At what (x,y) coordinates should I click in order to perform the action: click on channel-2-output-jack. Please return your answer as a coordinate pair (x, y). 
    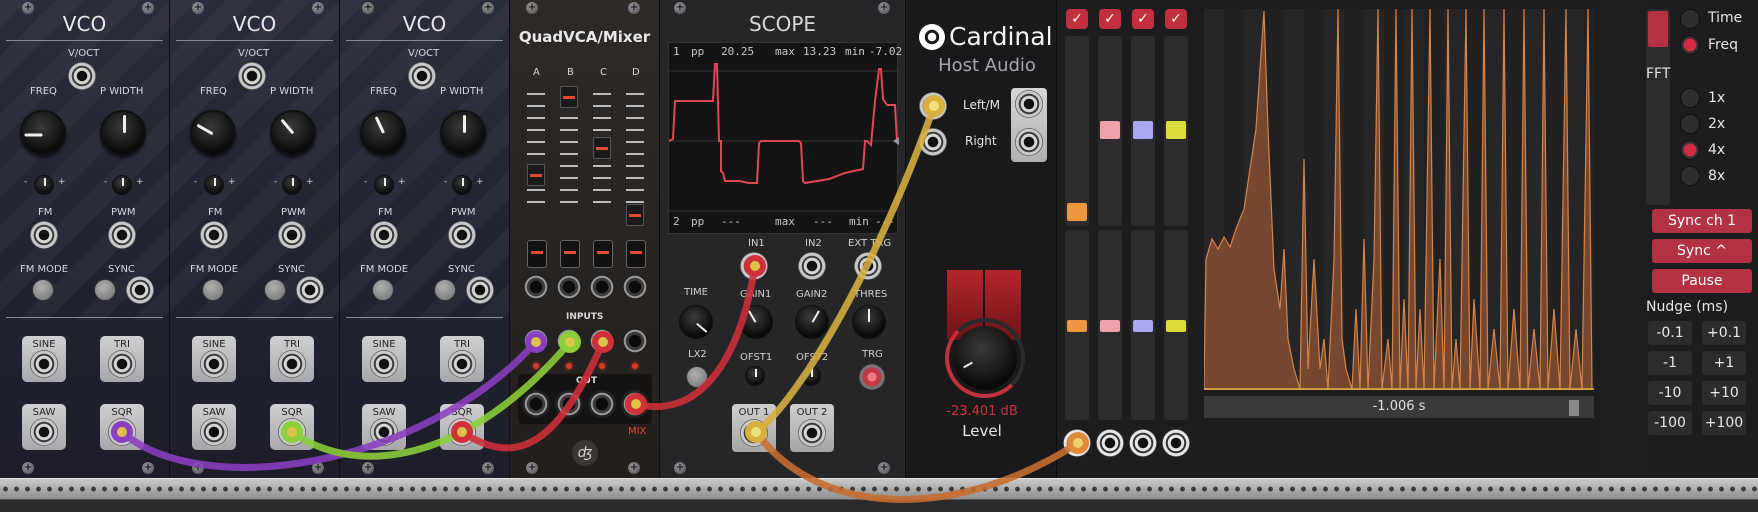
    Looking at the image, I should click on (1110, 443).